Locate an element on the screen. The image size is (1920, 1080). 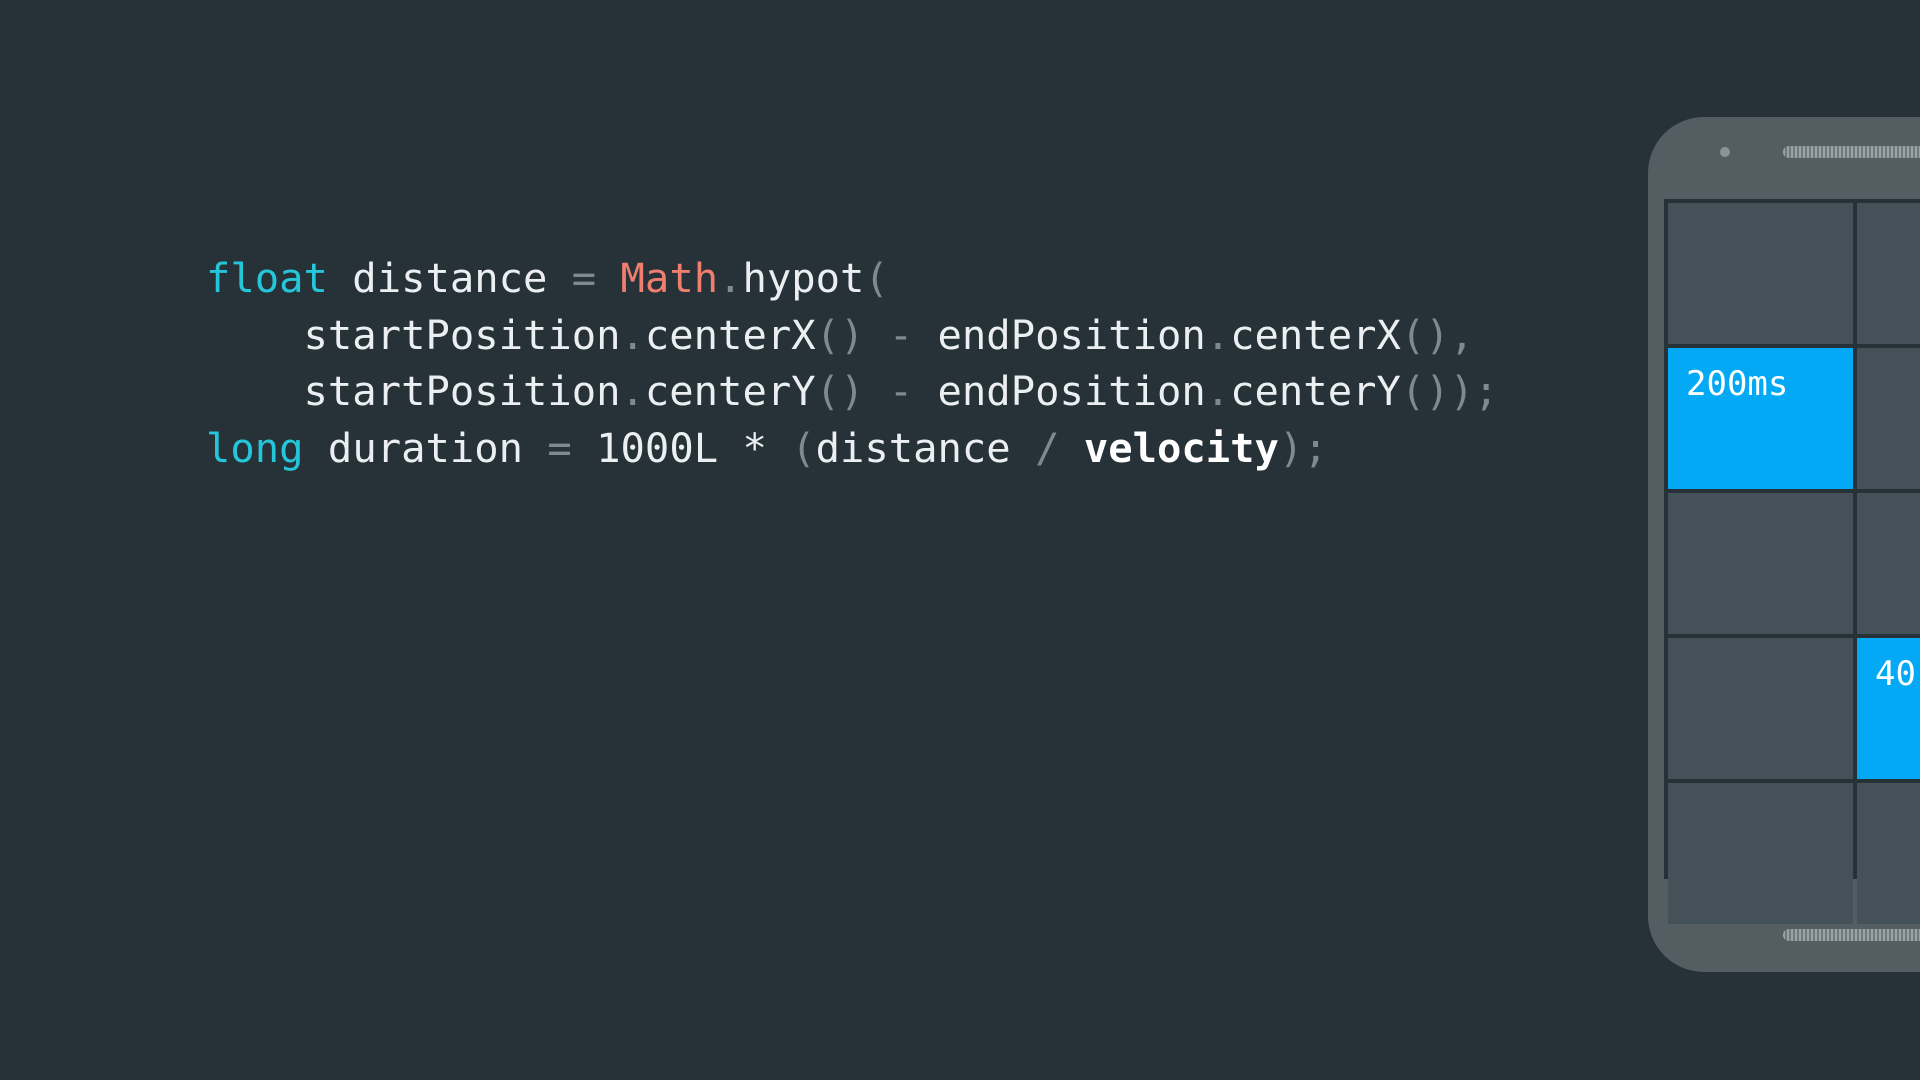
code-token: / is located at coordinates (1047, 447).